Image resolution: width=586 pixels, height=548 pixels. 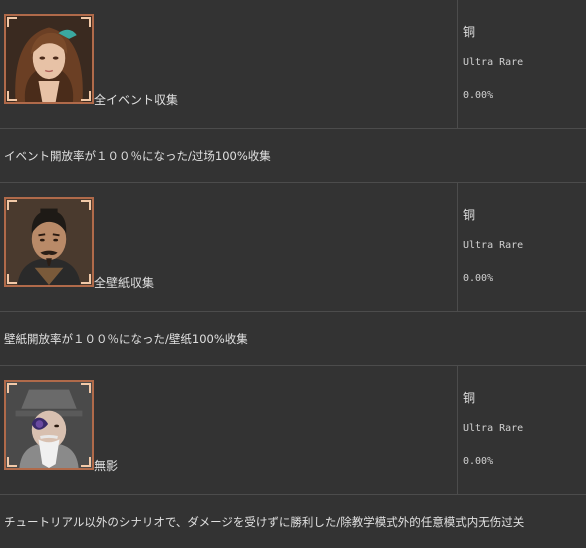 What do you see at coordinates (136, 100) in the screenshot?
I see `trophy-name: 全イベント収集` at bounding box center [136, 100].